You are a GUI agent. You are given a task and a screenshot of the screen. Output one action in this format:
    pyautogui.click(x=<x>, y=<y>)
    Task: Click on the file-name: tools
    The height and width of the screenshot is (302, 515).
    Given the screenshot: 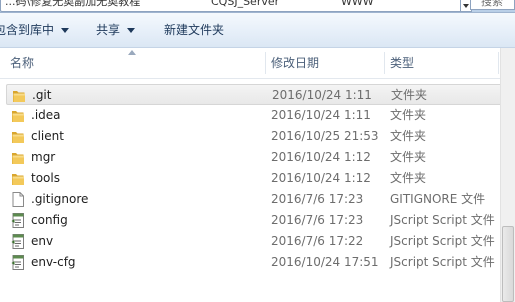 What is the action you would take?
    pyautogui.click(x=45, y=178)
    